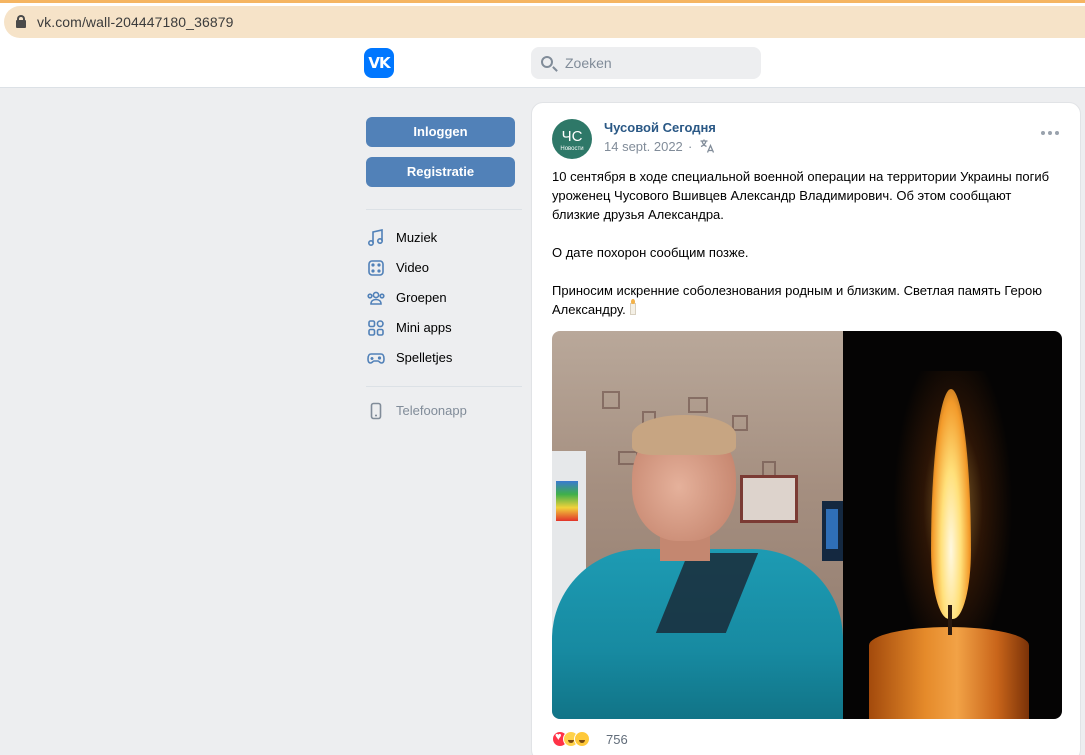  Describe the element at coordinates (440, 172) in the screenshot. I see `register-button: Registratie` at that location.